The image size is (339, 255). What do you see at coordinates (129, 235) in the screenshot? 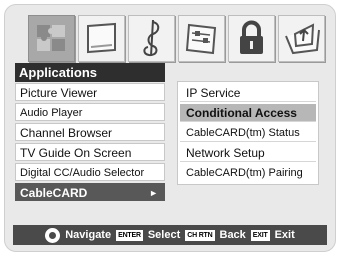
I see `enter-key-icon: ENTER` at bounding box center [129, 235].